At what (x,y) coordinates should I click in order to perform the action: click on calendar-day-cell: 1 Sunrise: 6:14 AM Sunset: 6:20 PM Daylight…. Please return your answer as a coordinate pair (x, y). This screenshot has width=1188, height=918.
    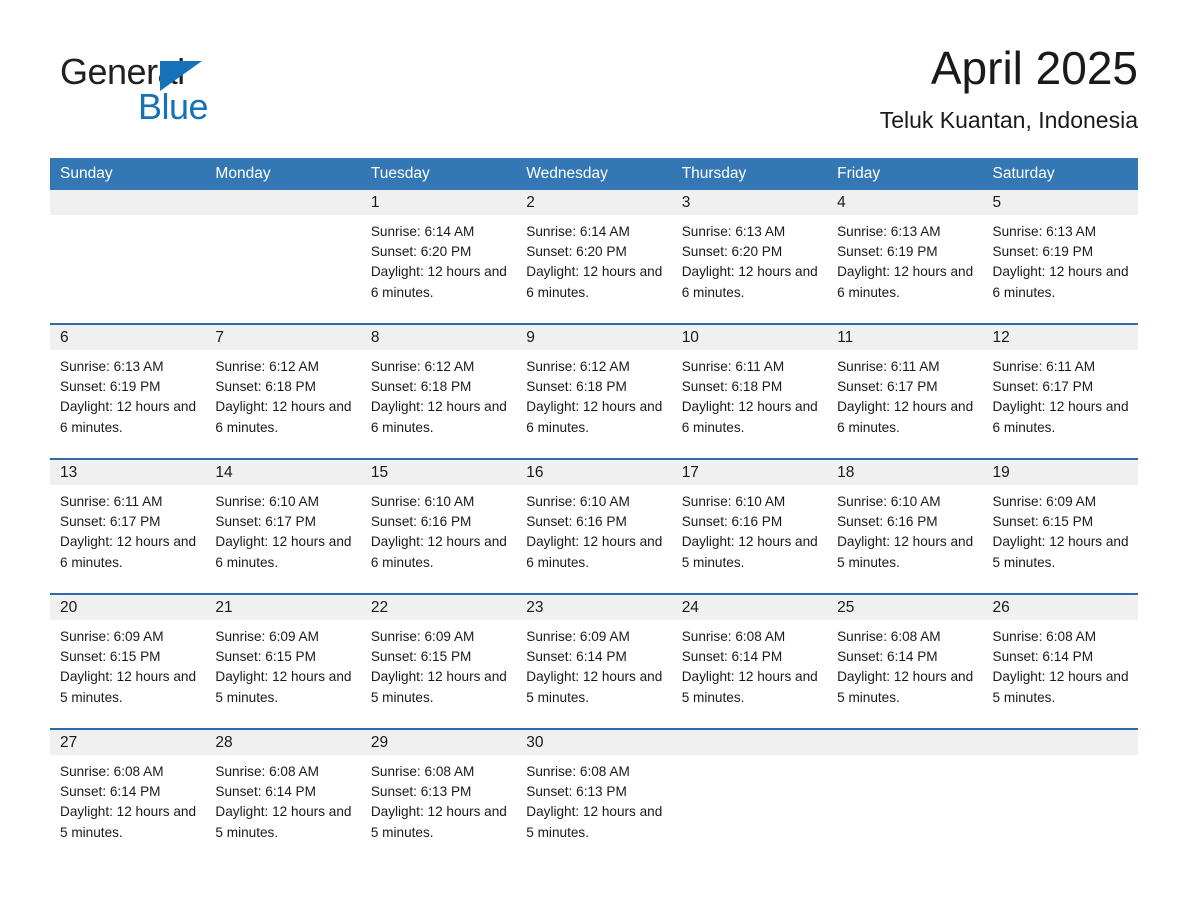
    Looking at the image, I should click on (438, 257).